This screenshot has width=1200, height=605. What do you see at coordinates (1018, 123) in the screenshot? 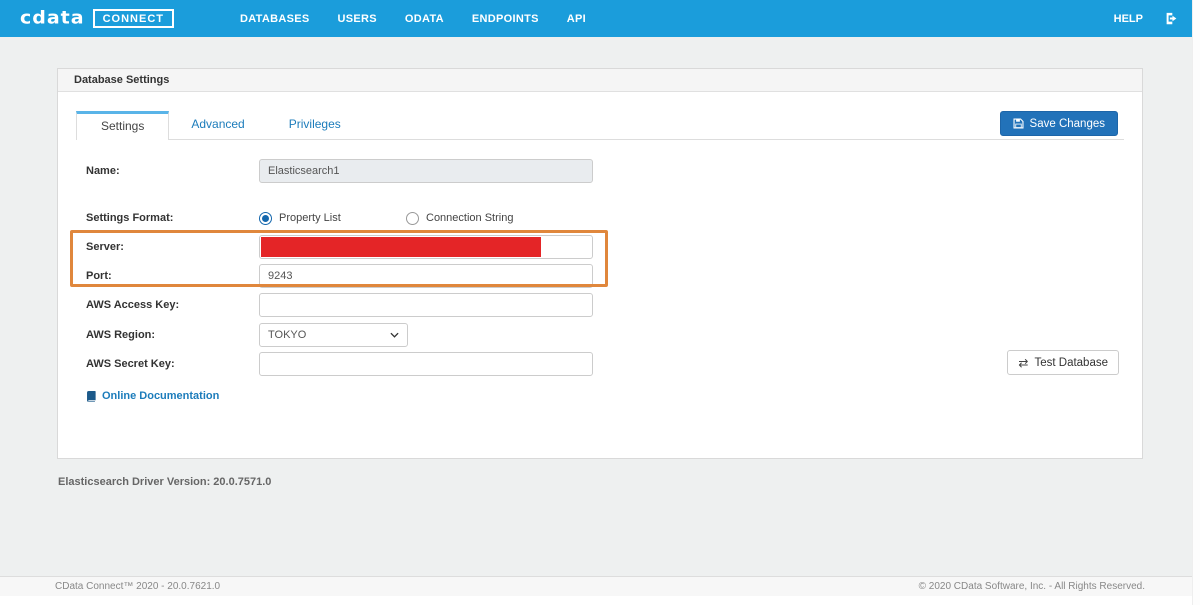
I see `save-icon` at bounding box center [1018, 123].